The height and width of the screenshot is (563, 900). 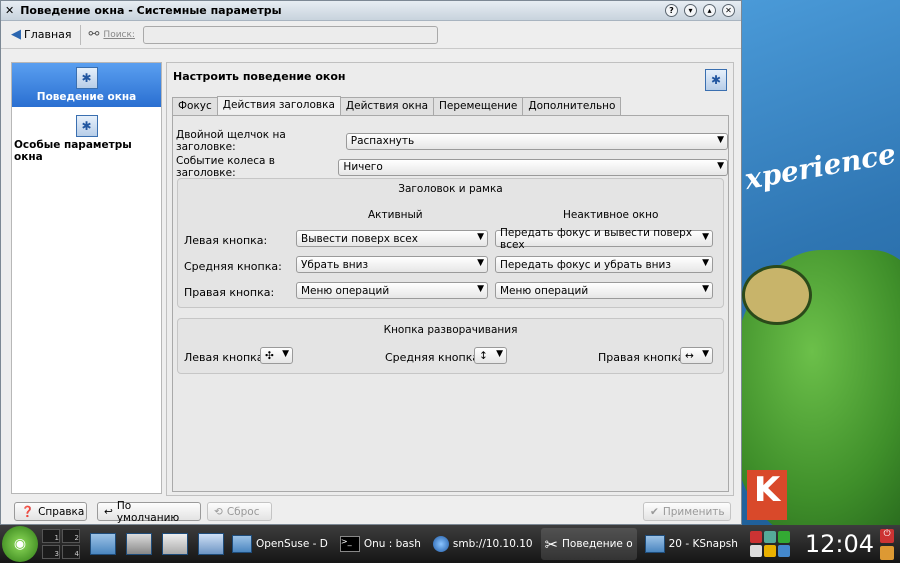 I want to click on max-middle-select: ↕ ▼, so click(x=490, y=355).